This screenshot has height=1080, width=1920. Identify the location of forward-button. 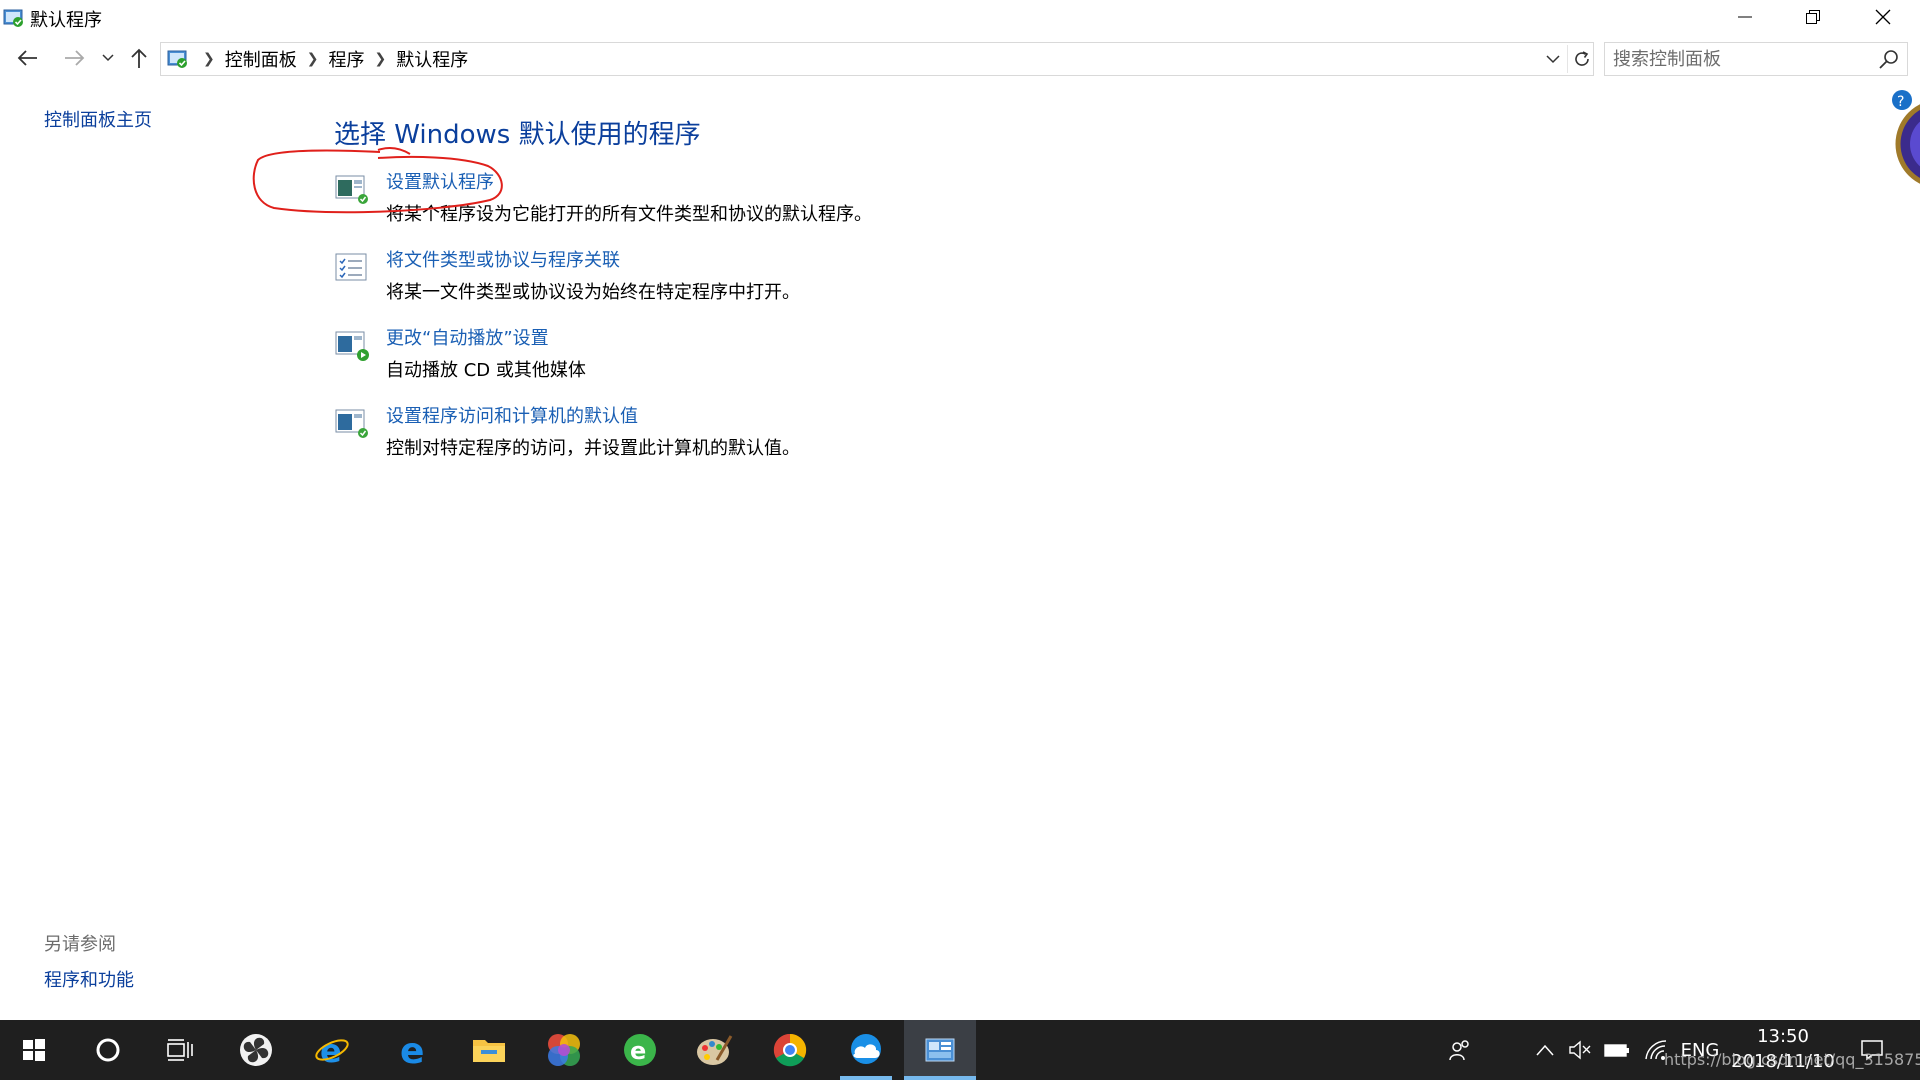
(74, 58).